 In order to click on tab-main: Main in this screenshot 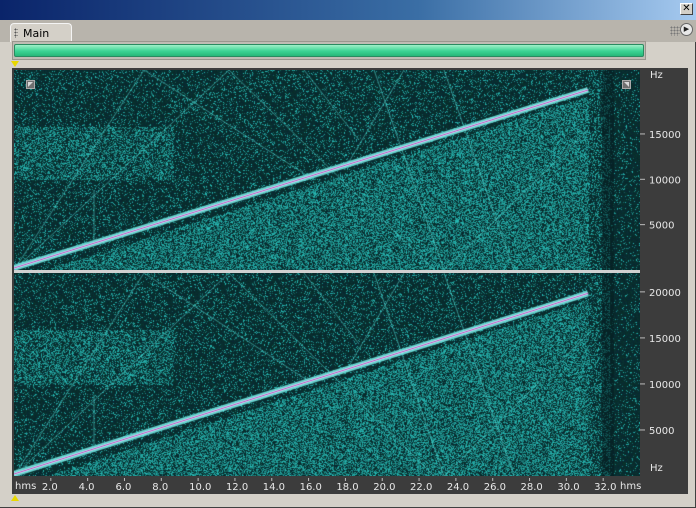, I will do `click(41, 32)`.